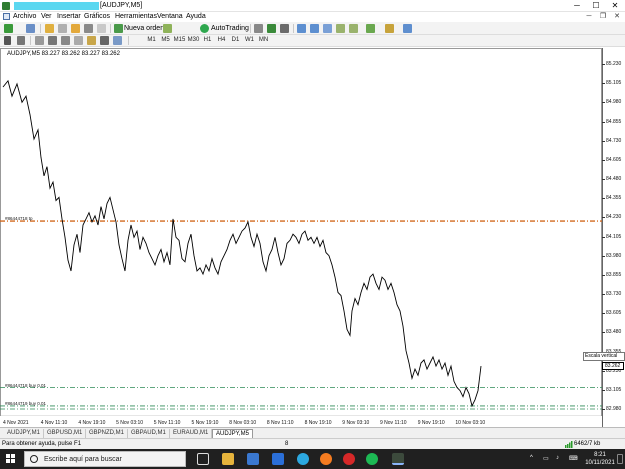 This screenshot has width=625, height=469. Describe the element at coordinates (39, 40) in the screenshot. I see `vertical-line-icon` at that location.